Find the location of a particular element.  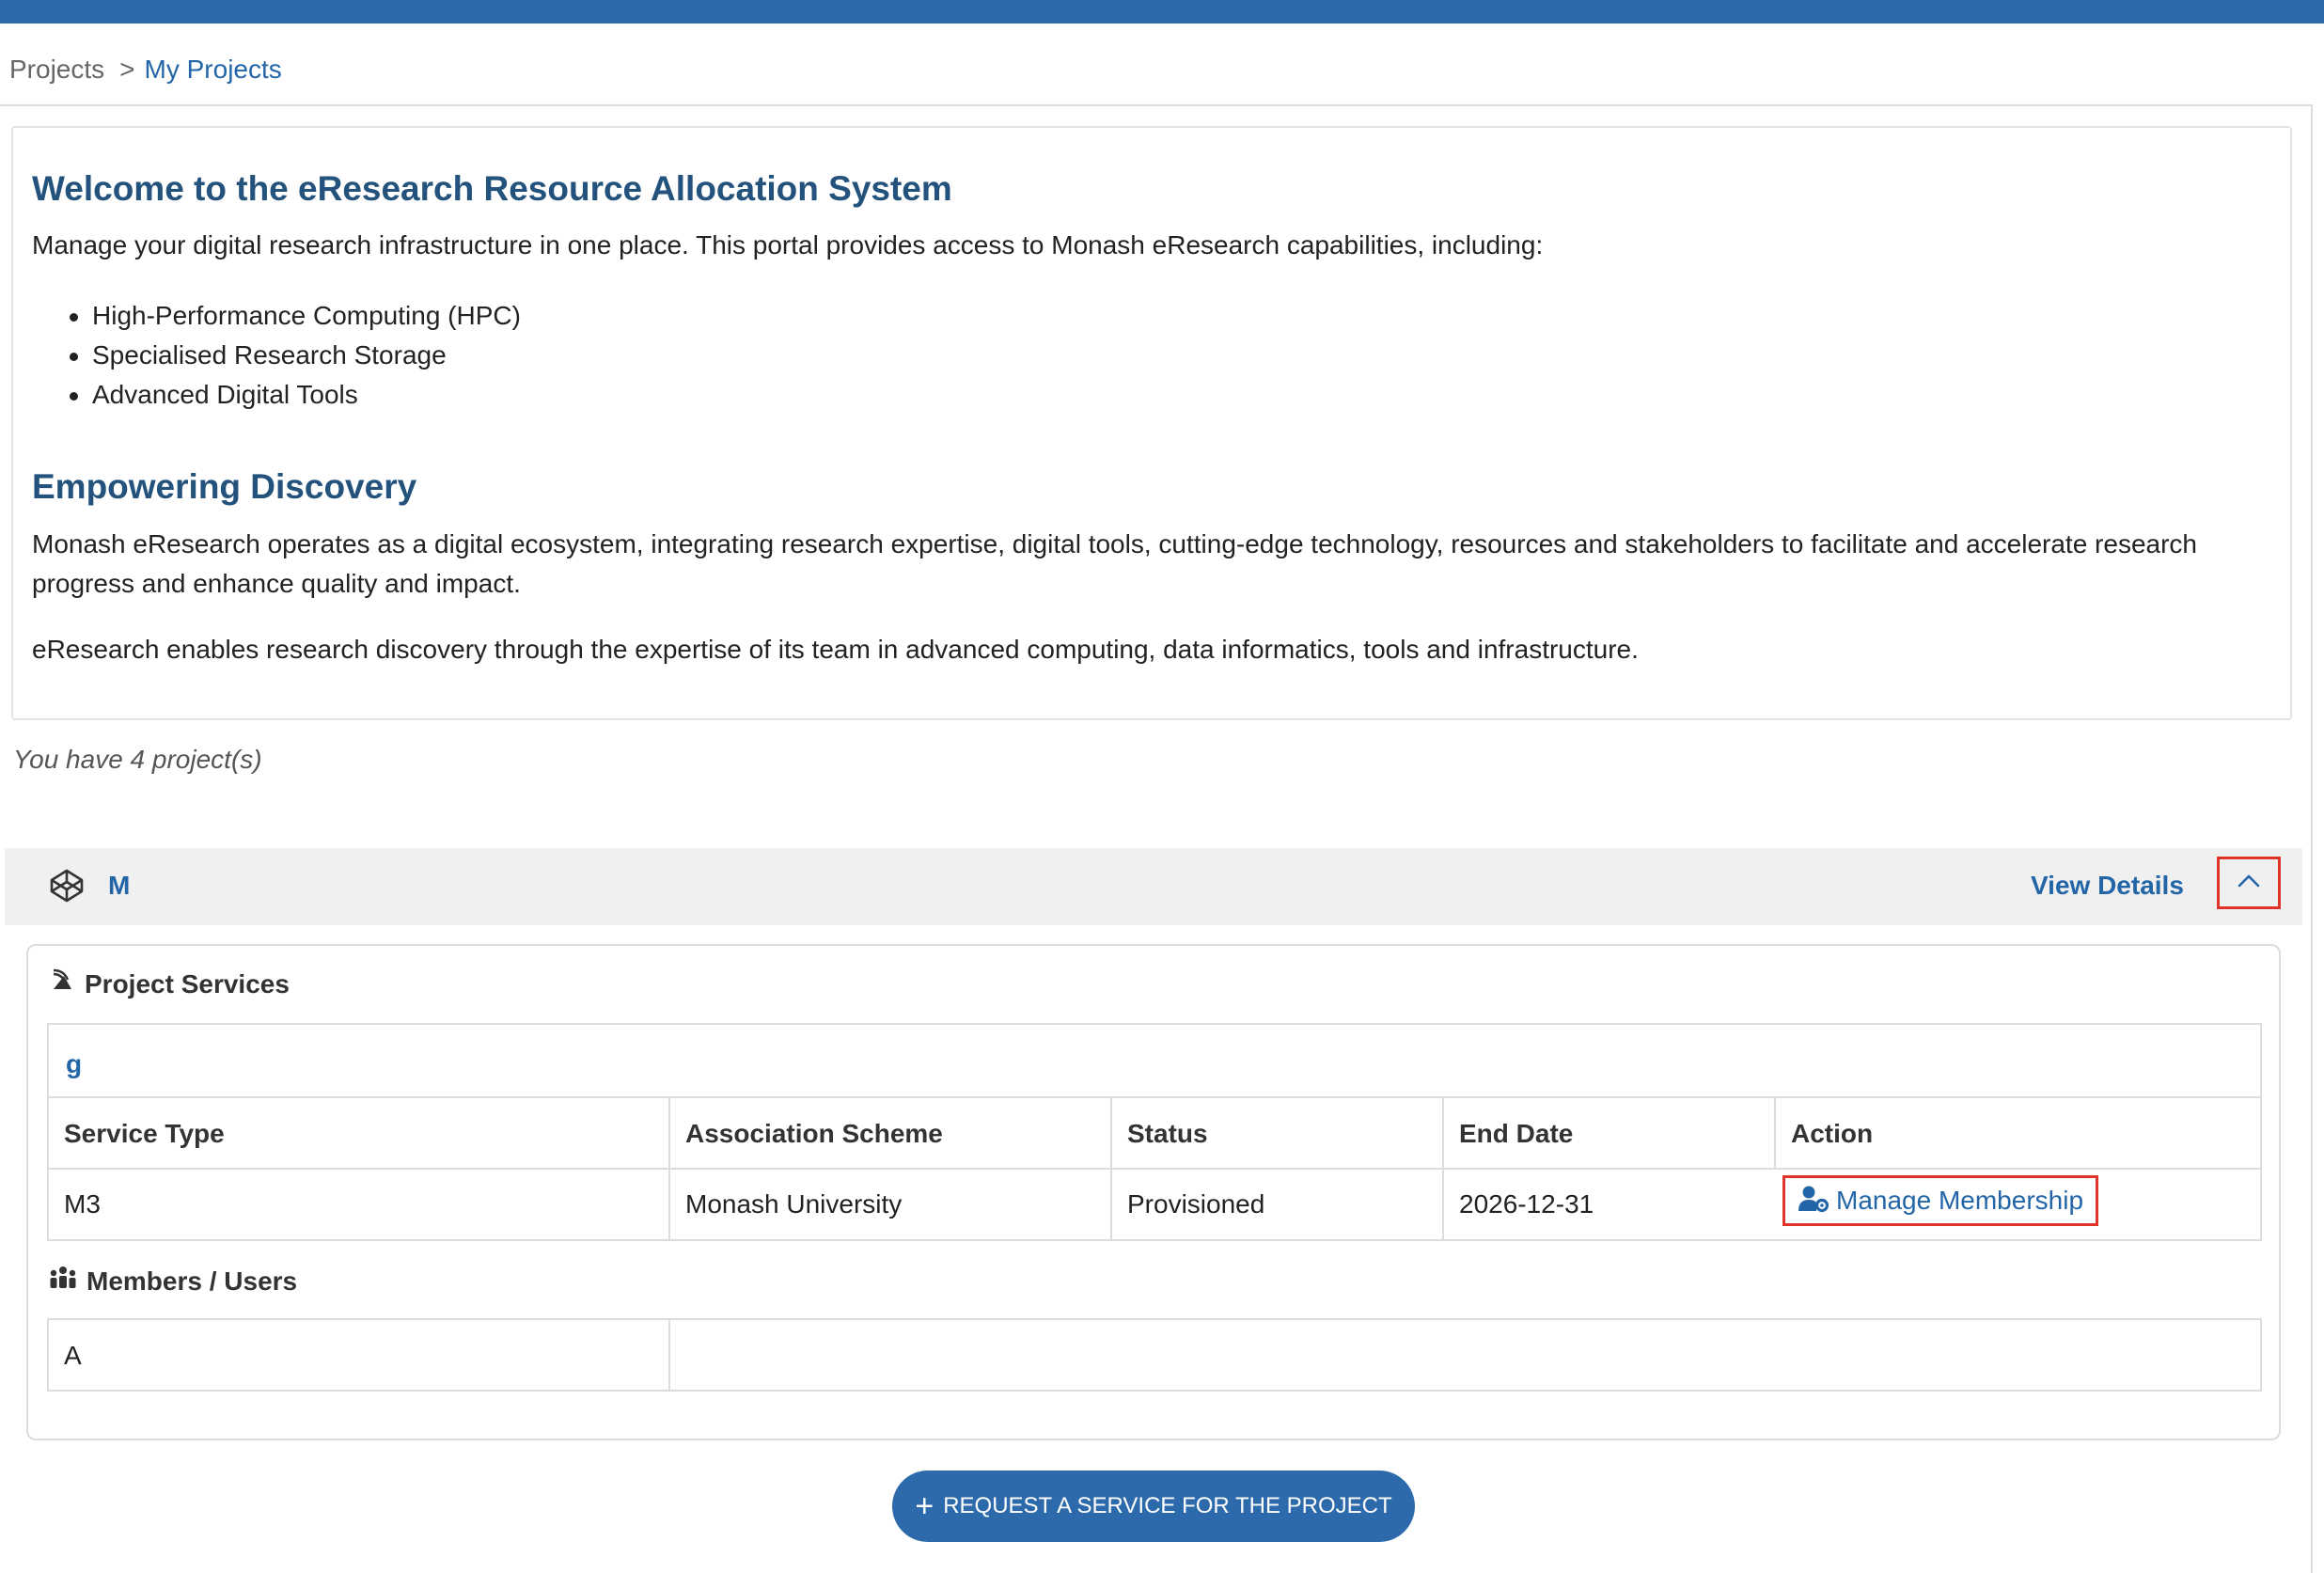

column-divider is located at coordinates (669, 1355).